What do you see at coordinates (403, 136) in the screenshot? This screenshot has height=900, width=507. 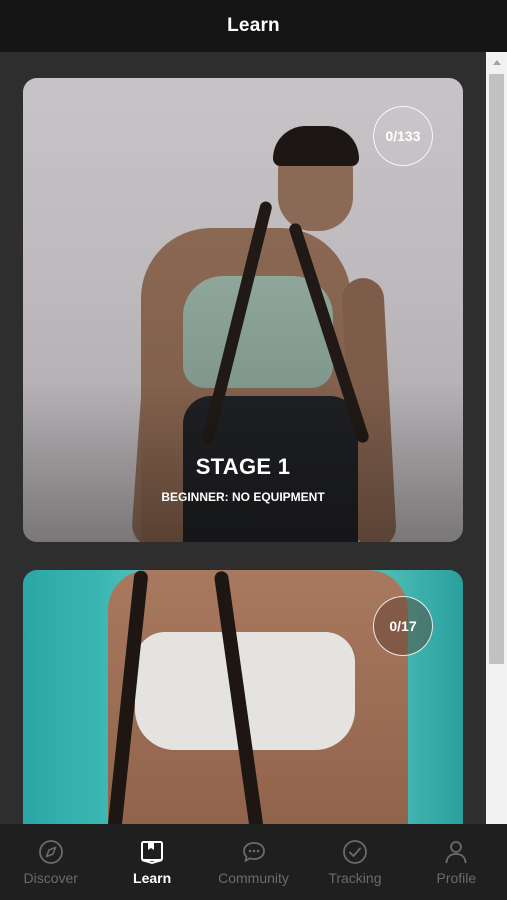 I see `progress-badge: 0/133` at bounding box center [403, 136].